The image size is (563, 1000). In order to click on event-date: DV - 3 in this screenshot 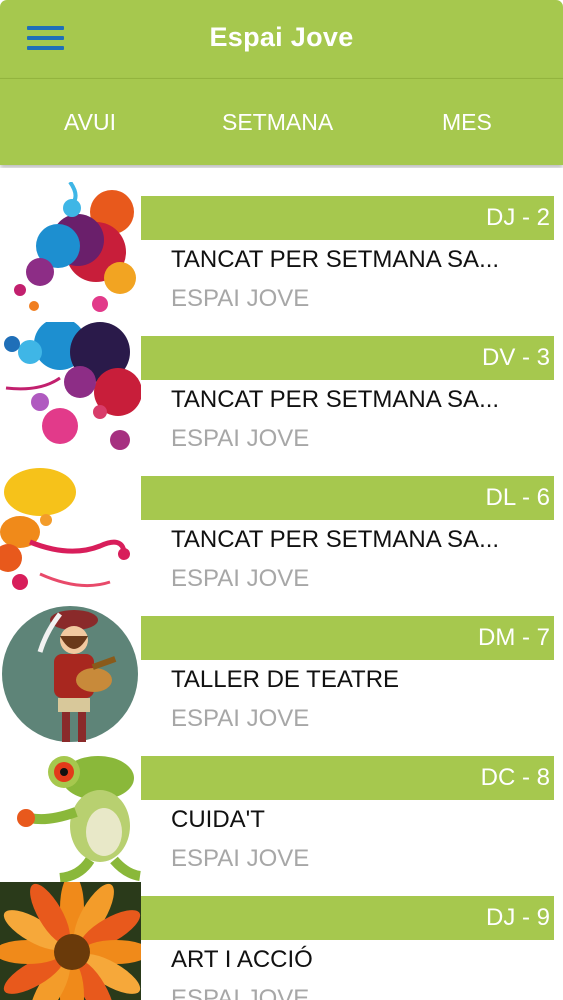, I will do `click(515, 357)`.